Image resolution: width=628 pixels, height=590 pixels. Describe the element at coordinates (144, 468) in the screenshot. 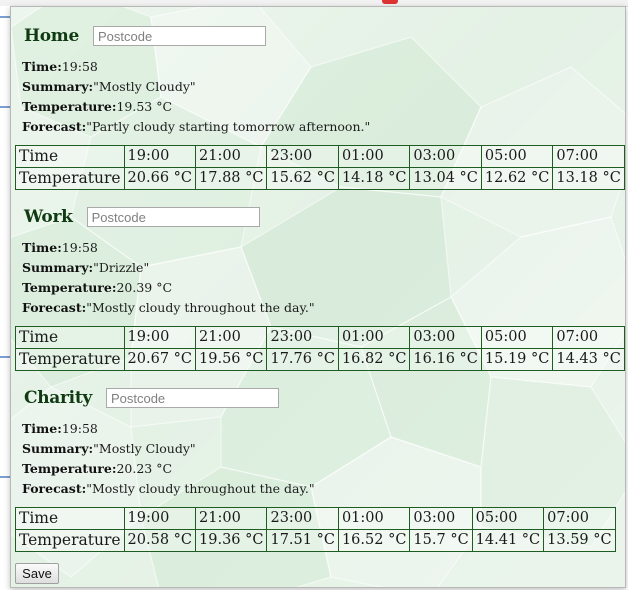

I see `temperature-value: 20.23 °C` at that location.